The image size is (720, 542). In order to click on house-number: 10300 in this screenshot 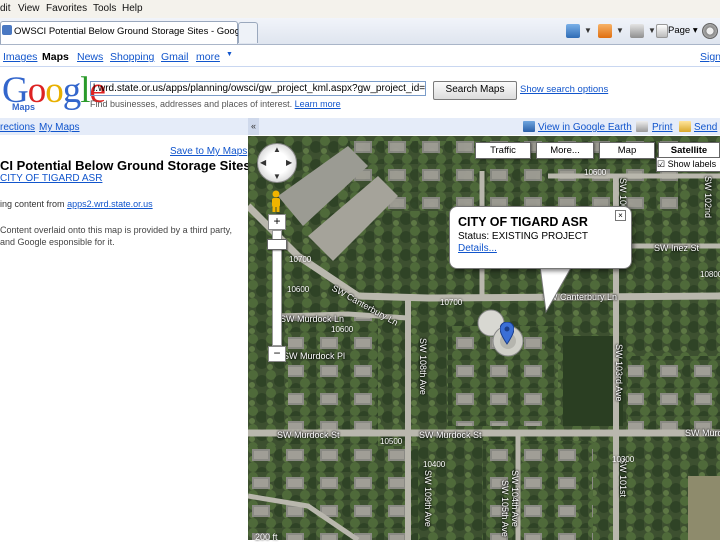, I will do `click(623, 459)`.